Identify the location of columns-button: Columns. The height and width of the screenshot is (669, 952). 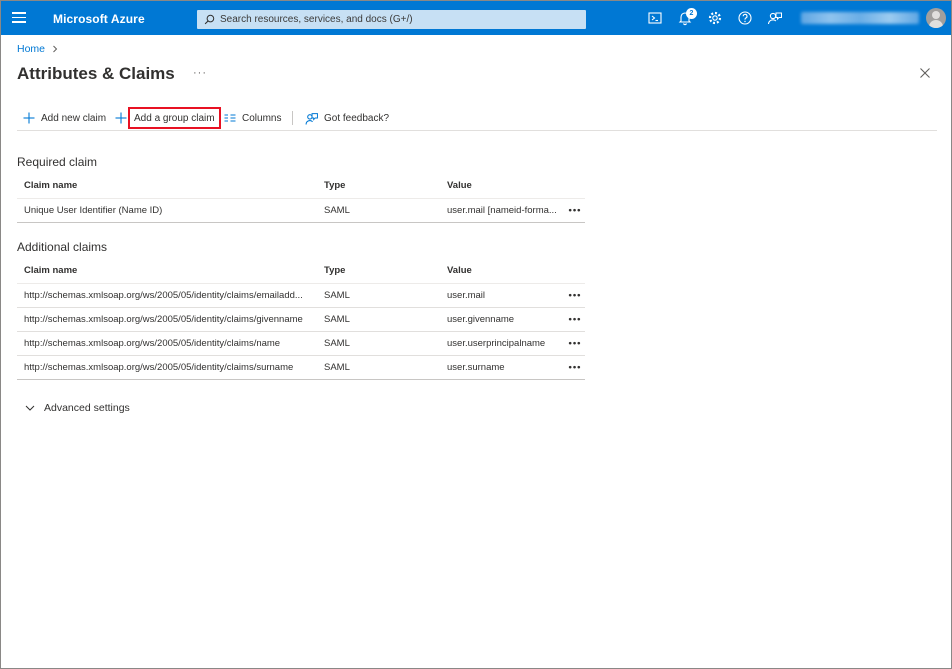
(252, 118).